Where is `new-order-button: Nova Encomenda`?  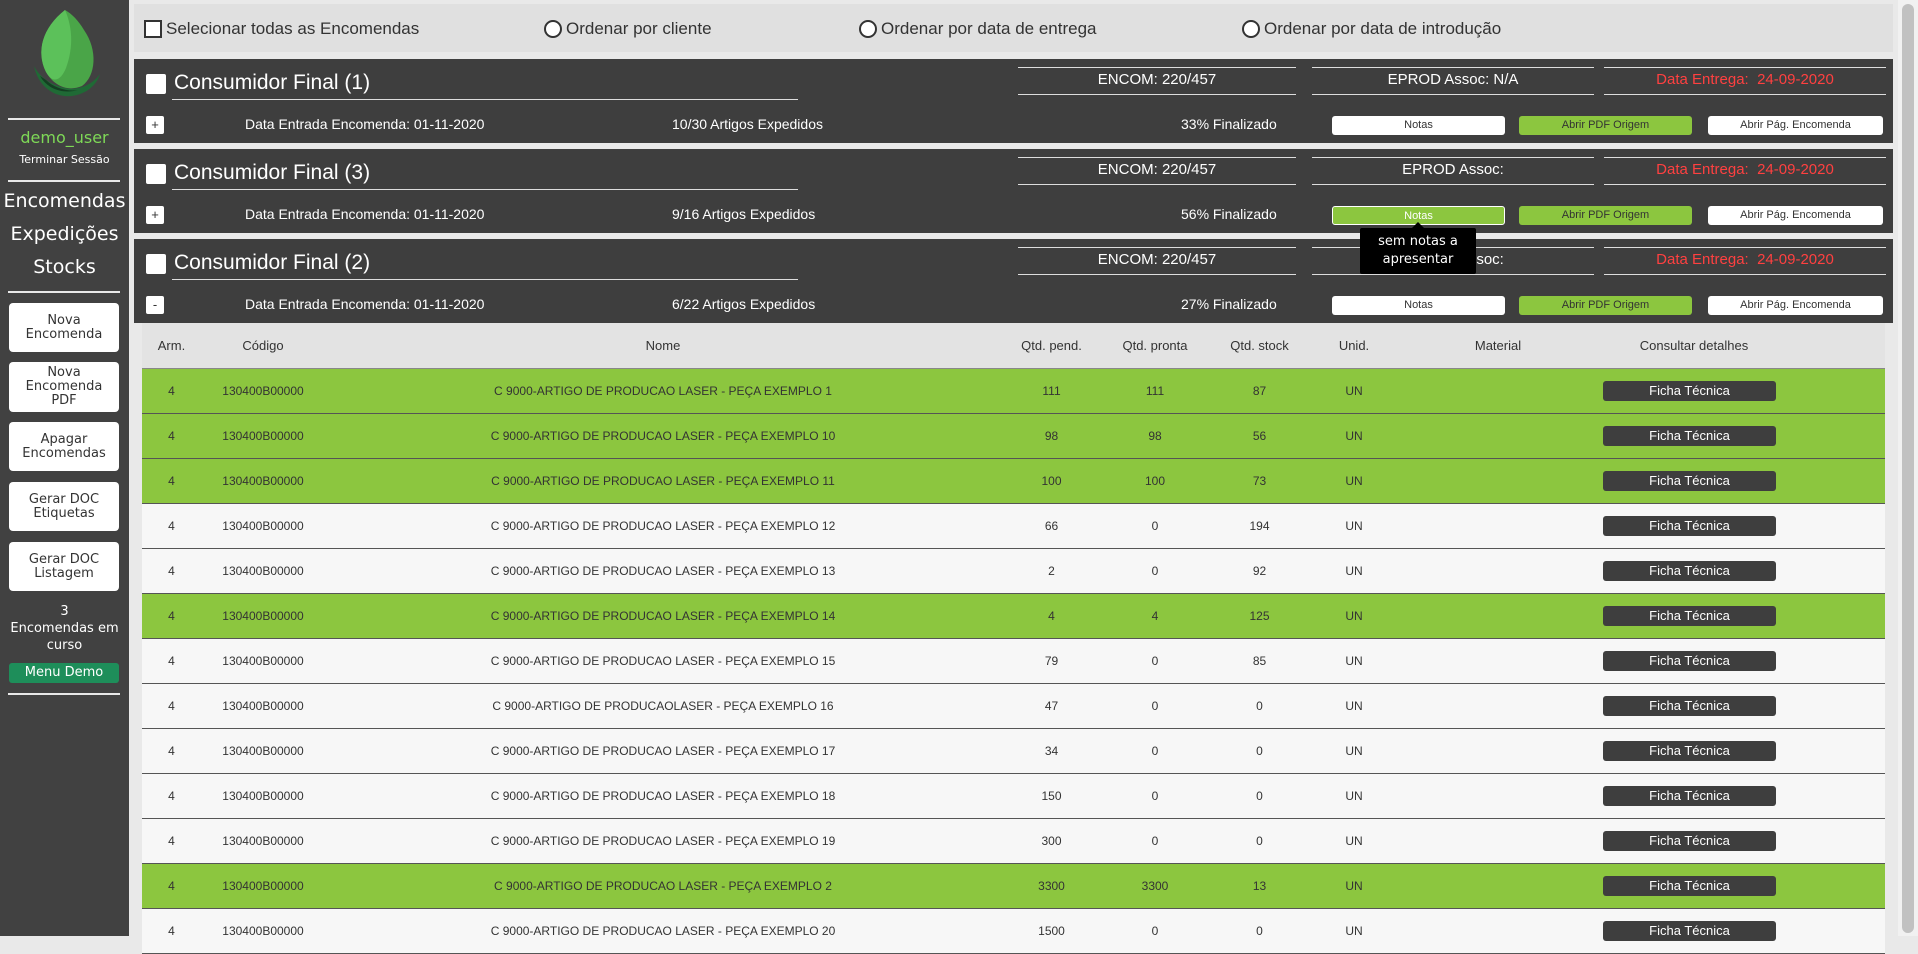
new-order-button: Nova Encomenda is located at coordinates (64, 327).